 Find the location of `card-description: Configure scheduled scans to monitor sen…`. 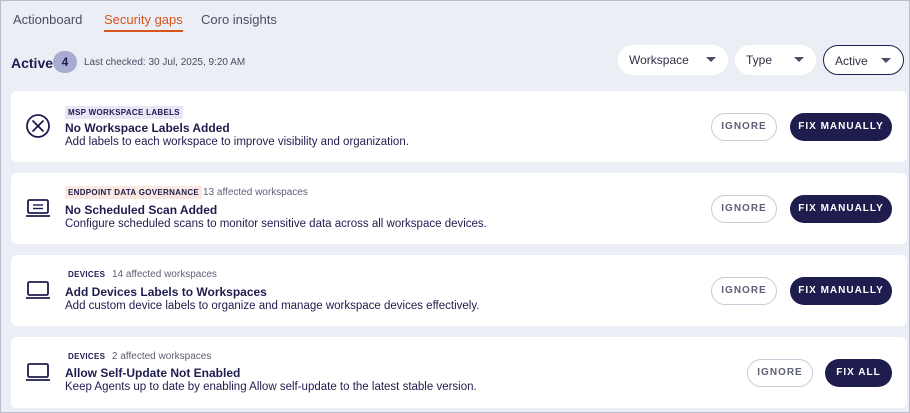

card-description: Configure scheduled scans to monitor sen… is located at coordinates (276, 224).